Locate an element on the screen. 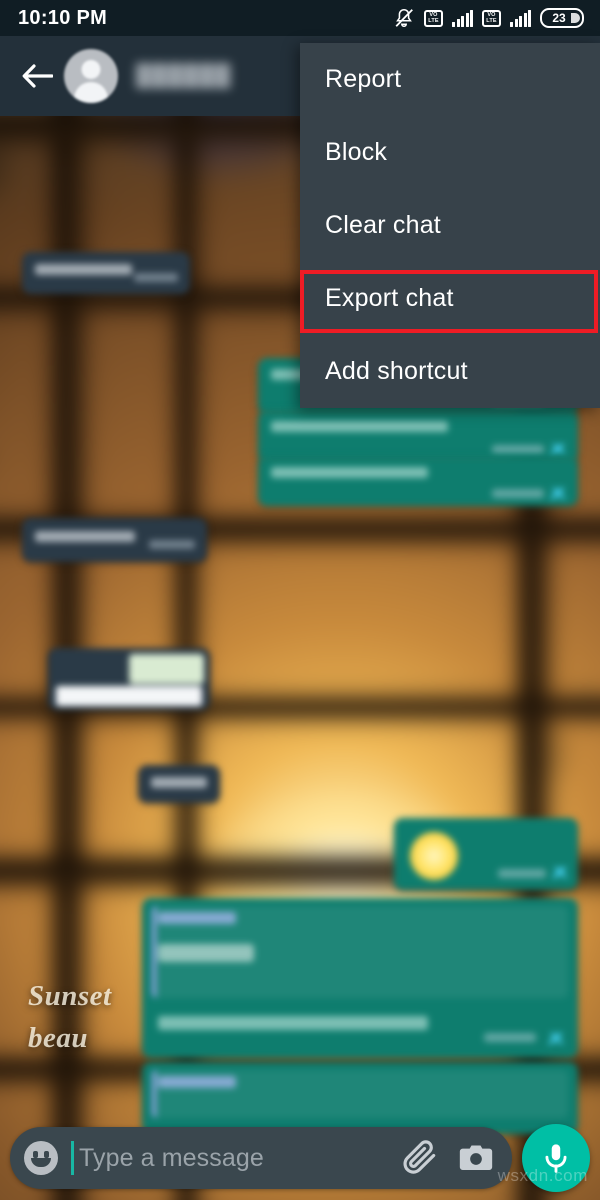  status-bar-clock: 10:10 PM is located at coordinates (63, 17).